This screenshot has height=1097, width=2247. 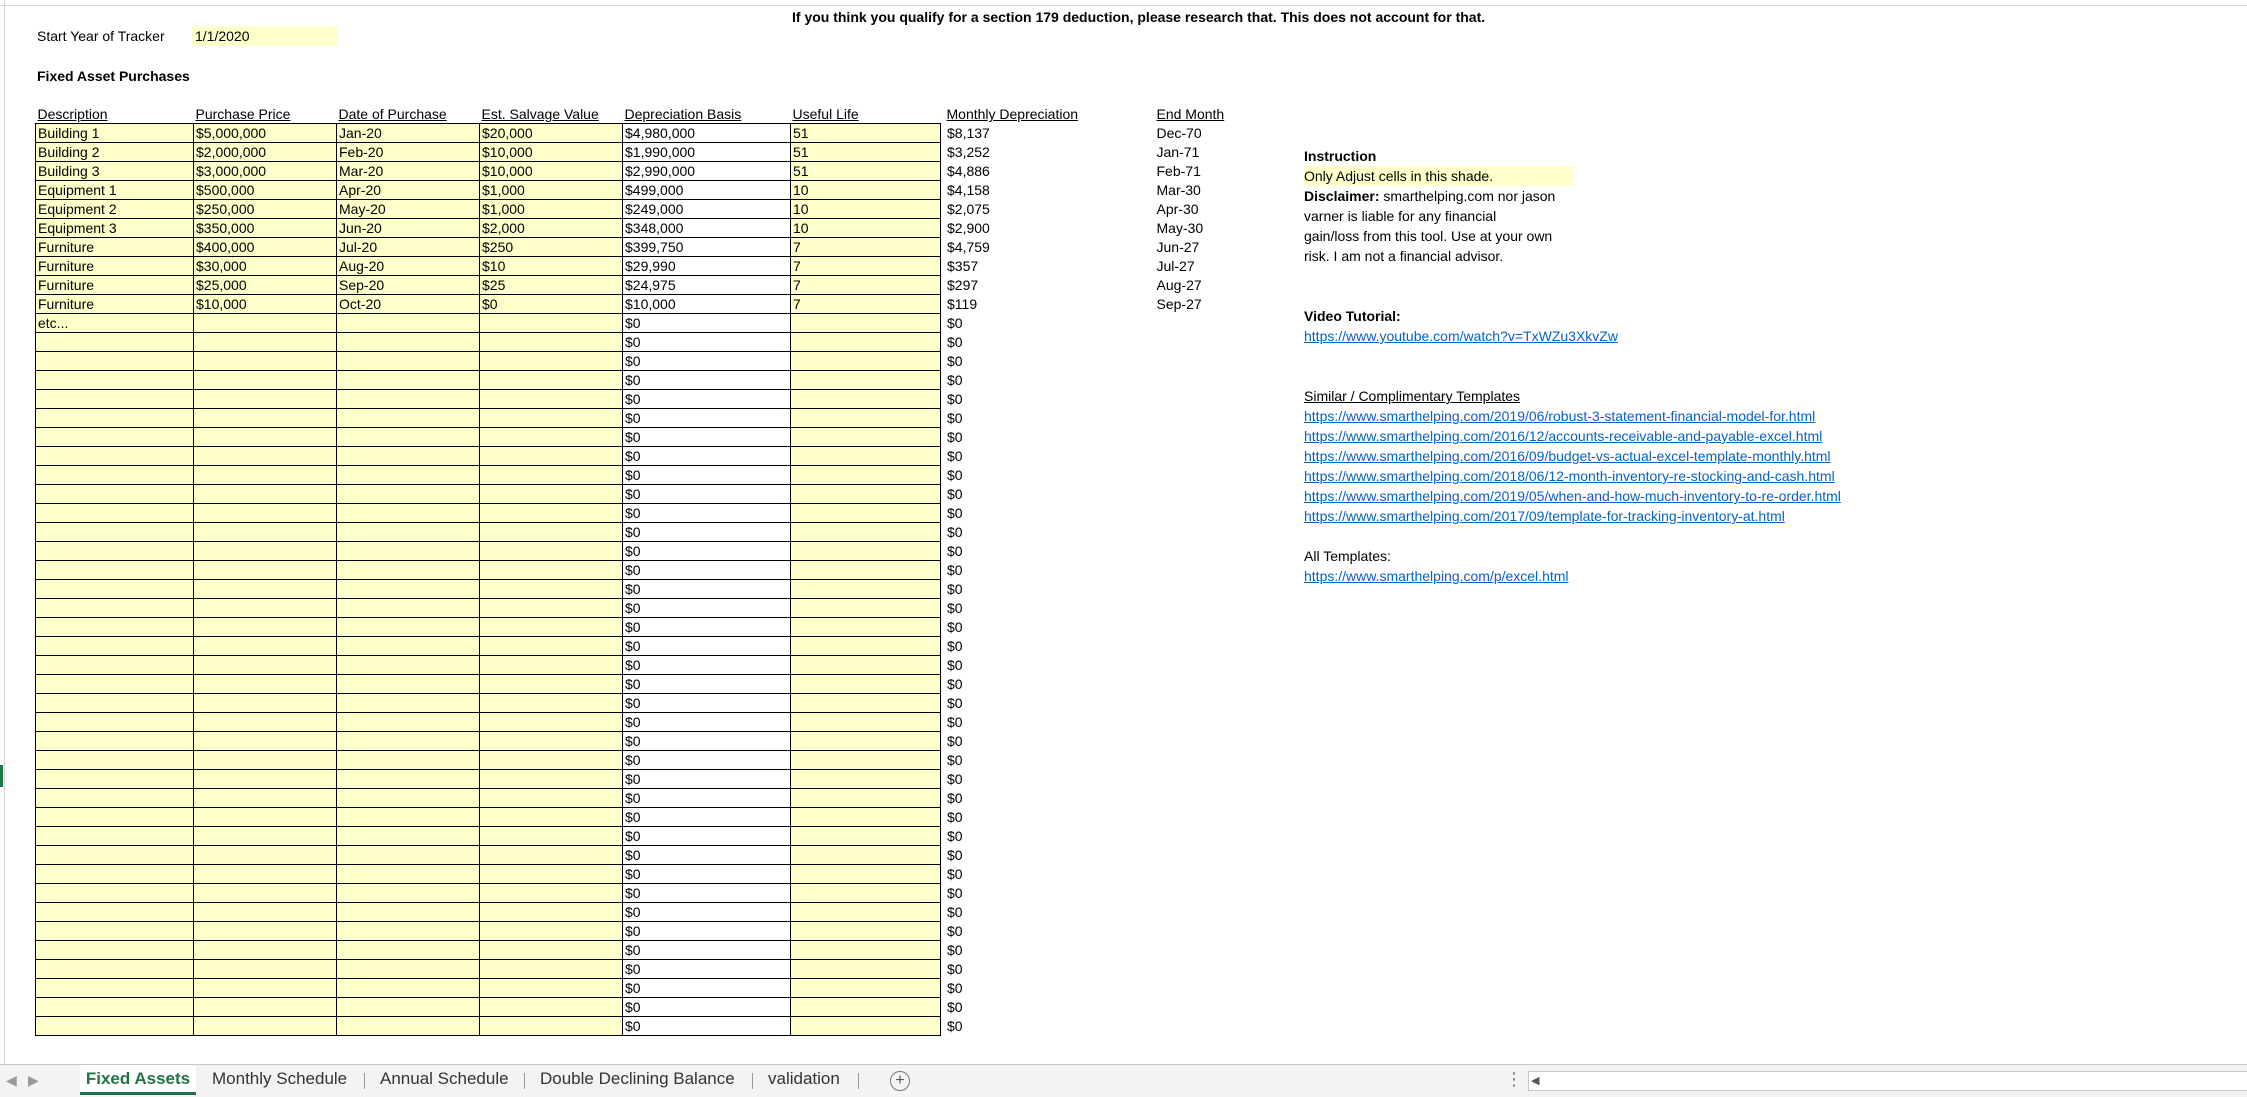 What do you see at coordinates (1046, 152) in the screenshot?
I see `cell-monthly-depreciation: $3,252` at bounding box center [1046, 152].